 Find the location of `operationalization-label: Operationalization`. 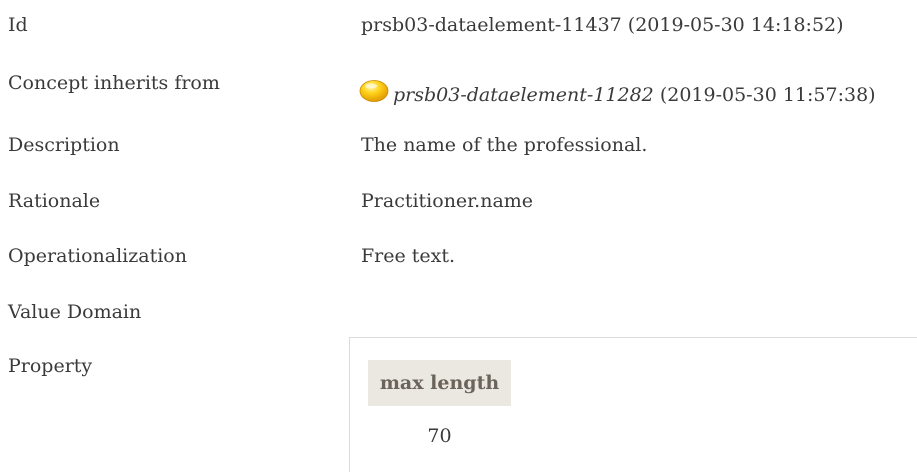

operationalization-label: Operationalization is located at coordinates (97, 256).